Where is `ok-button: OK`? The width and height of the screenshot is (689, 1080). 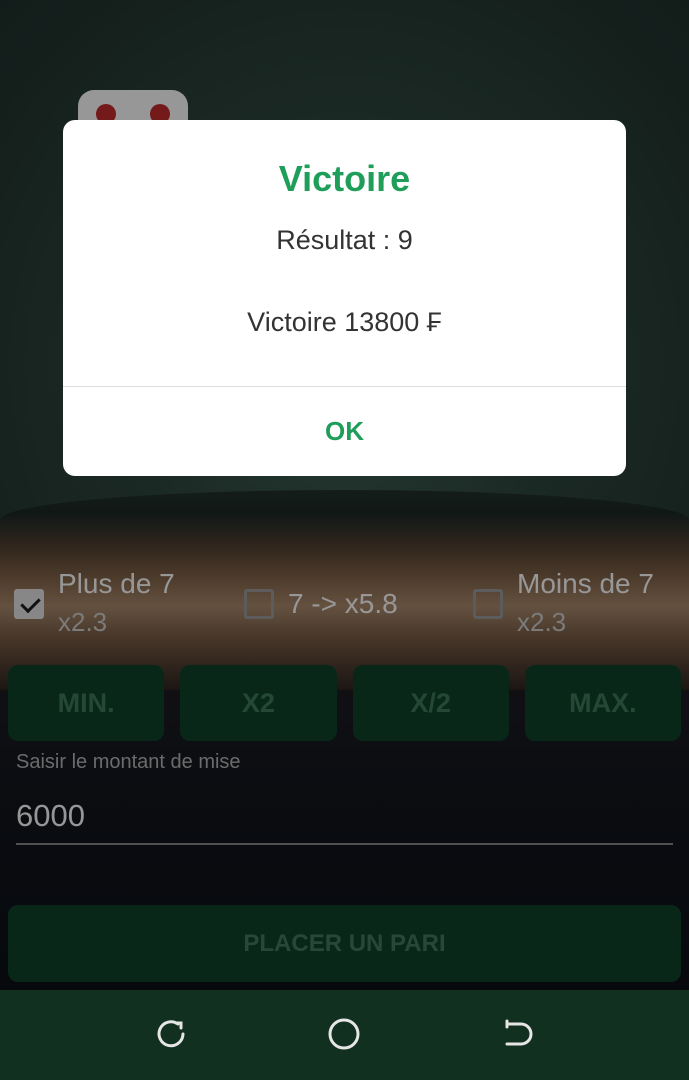
ok-button: OK is located at coordinates (344, 431).